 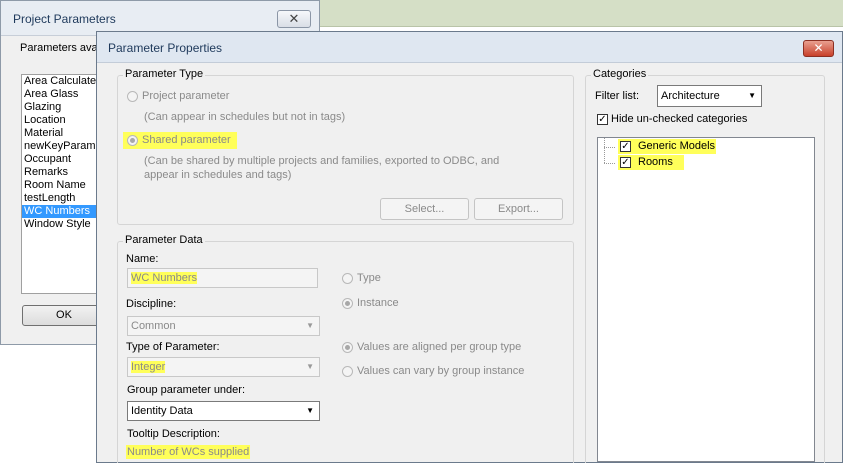 I want to click on generic-models-label: Generic Models, so click(x=677, y=146).